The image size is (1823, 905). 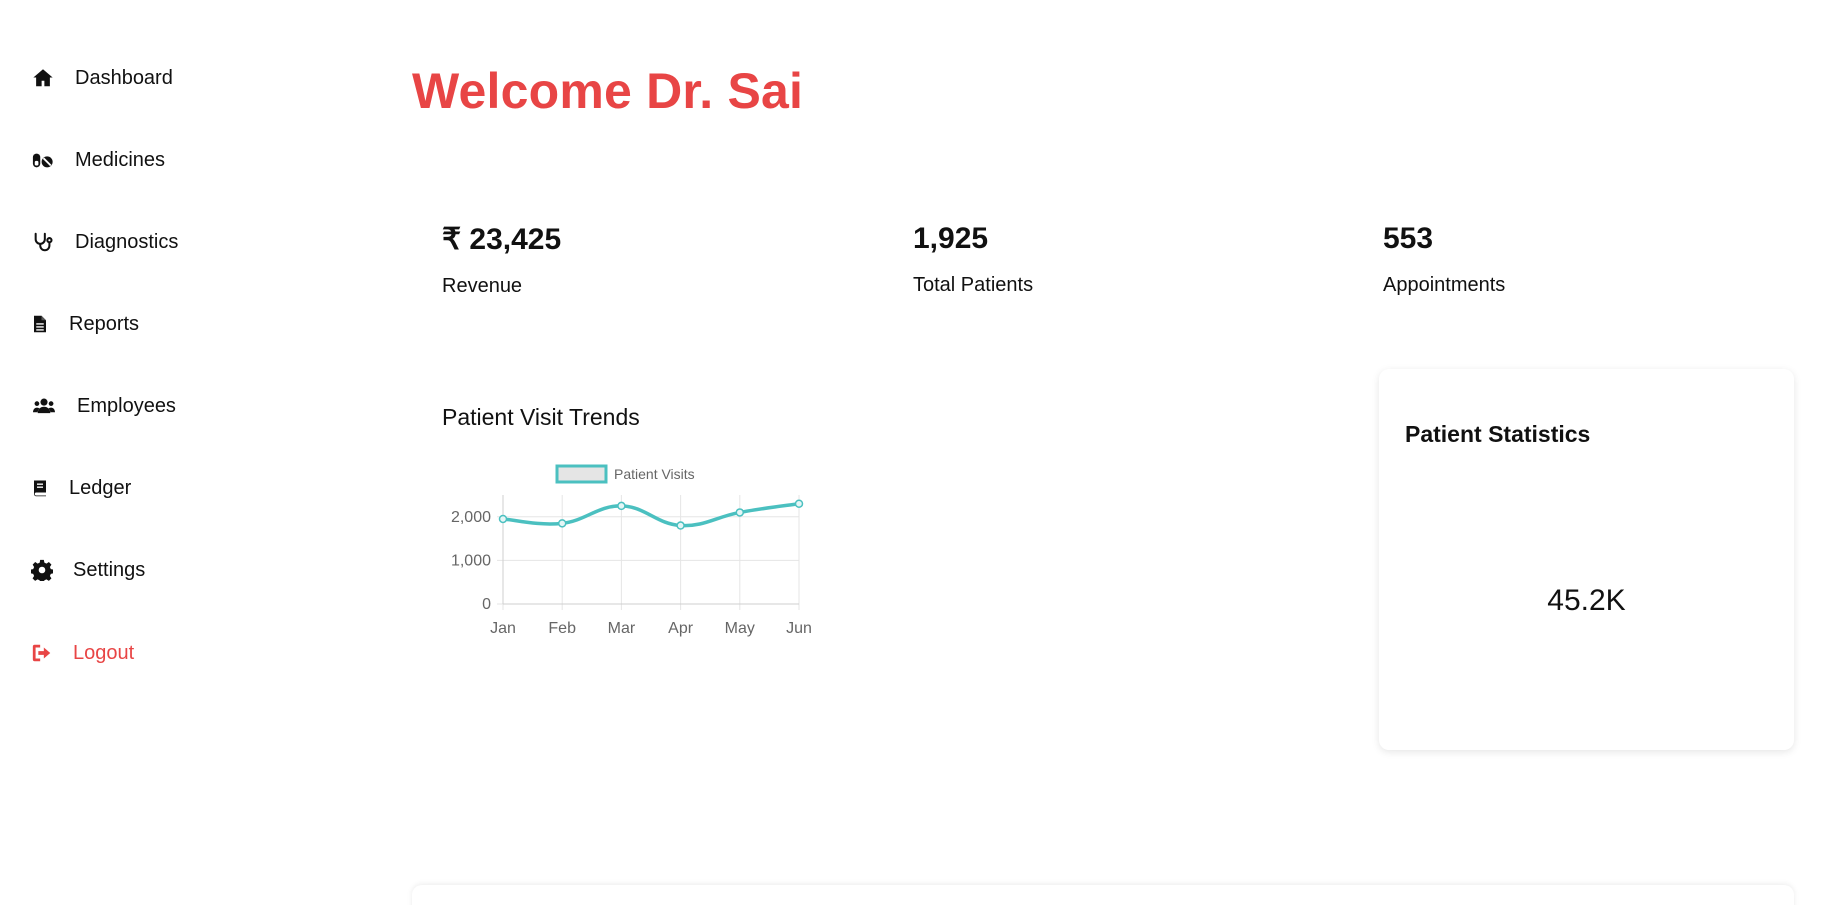 I want to click on x-tick-label: Jan, so click(x=503, y=628).